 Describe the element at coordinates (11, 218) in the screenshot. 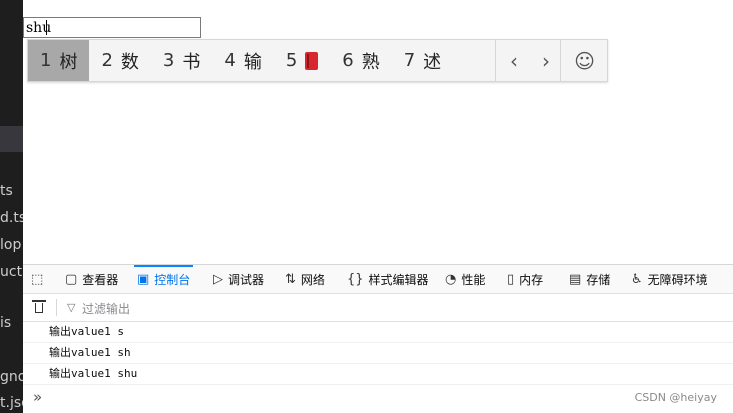

I see `editor-file-fragment: d.ts` at that location.